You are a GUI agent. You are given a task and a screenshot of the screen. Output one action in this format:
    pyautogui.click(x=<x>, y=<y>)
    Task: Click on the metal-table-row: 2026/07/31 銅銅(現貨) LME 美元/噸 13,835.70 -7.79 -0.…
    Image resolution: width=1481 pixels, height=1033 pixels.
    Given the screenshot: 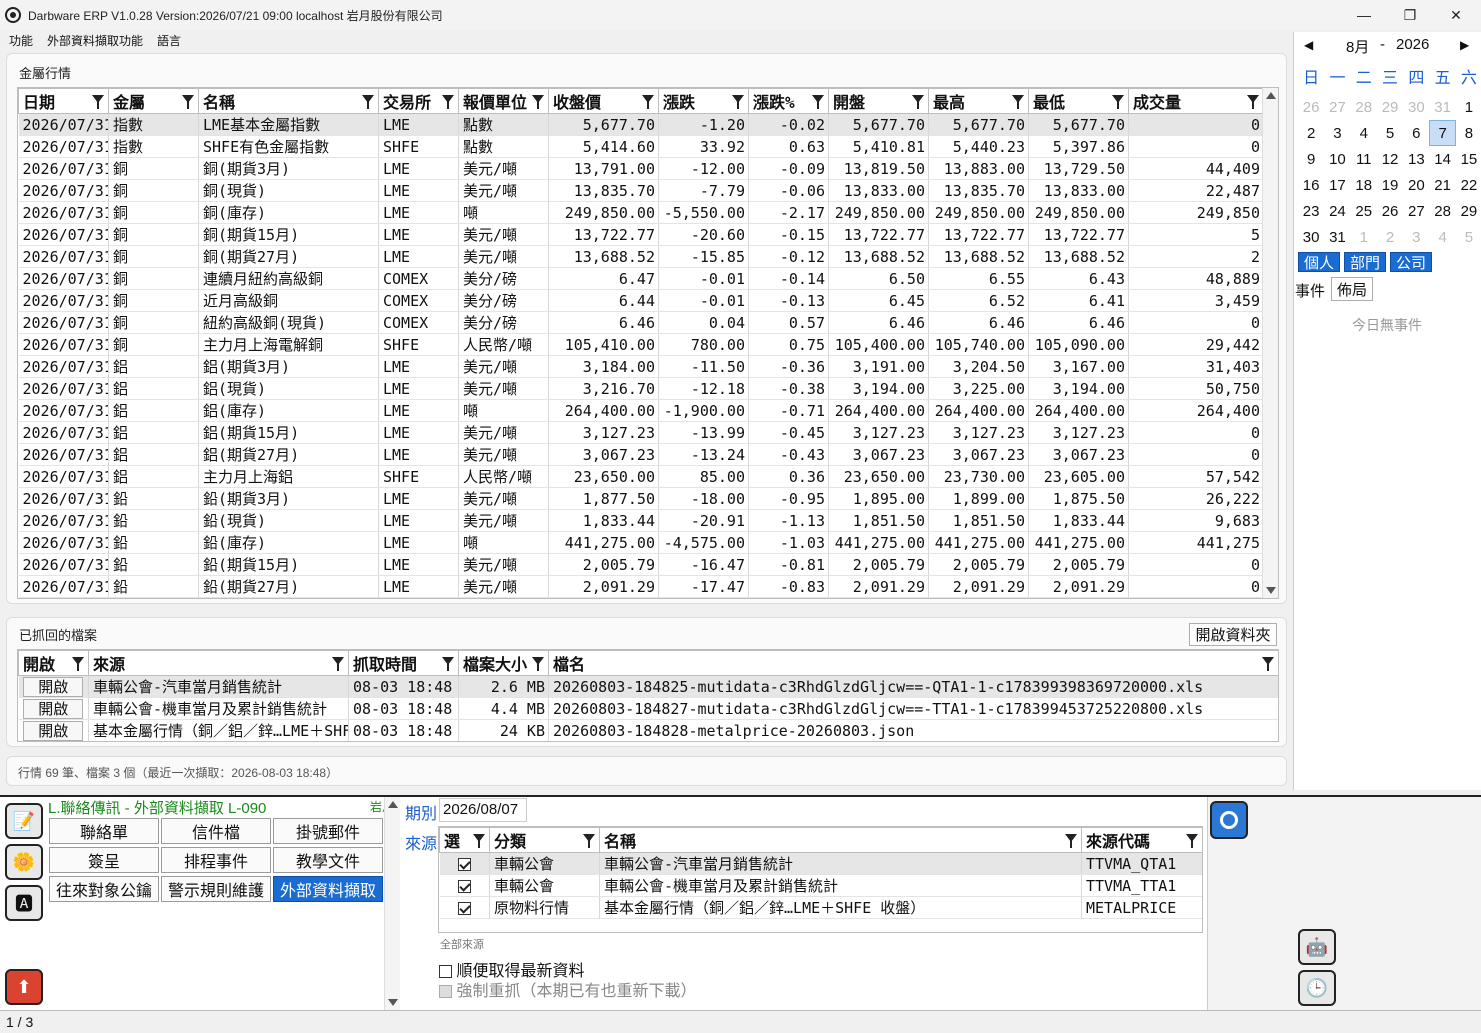 What is the action you would take?
    pyautogui.click(x=641, y=190)
    